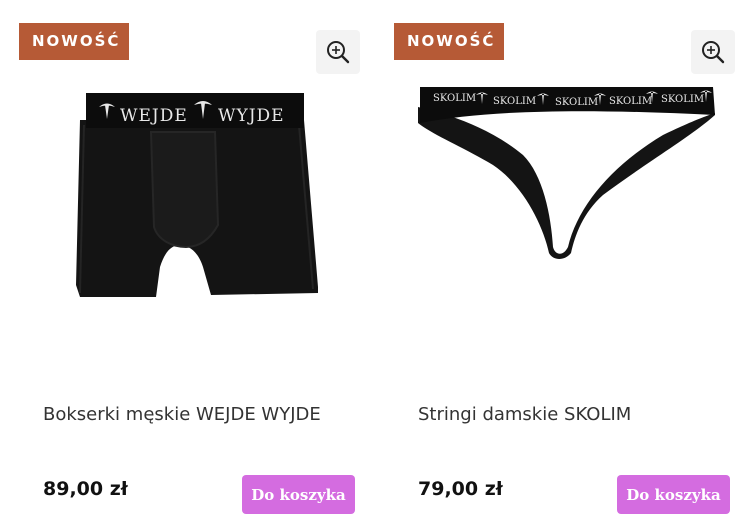  What do you see at coordinates (85, 489) in the screenshot?
I see `product-price: 89,00 zł` at bounding box center [85, 489].